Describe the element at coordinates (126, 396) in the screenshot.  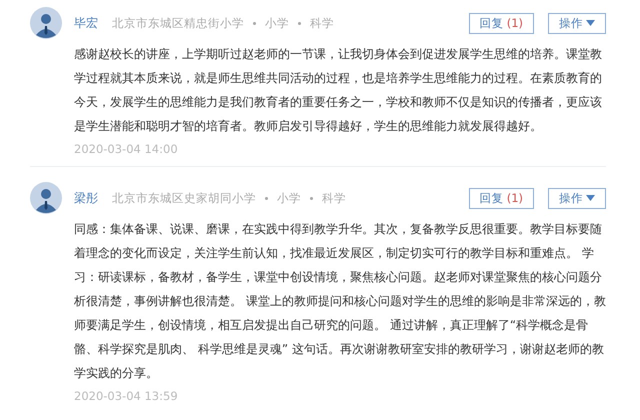
I see `comment-date: 2020-03-04 13:59` at that location.